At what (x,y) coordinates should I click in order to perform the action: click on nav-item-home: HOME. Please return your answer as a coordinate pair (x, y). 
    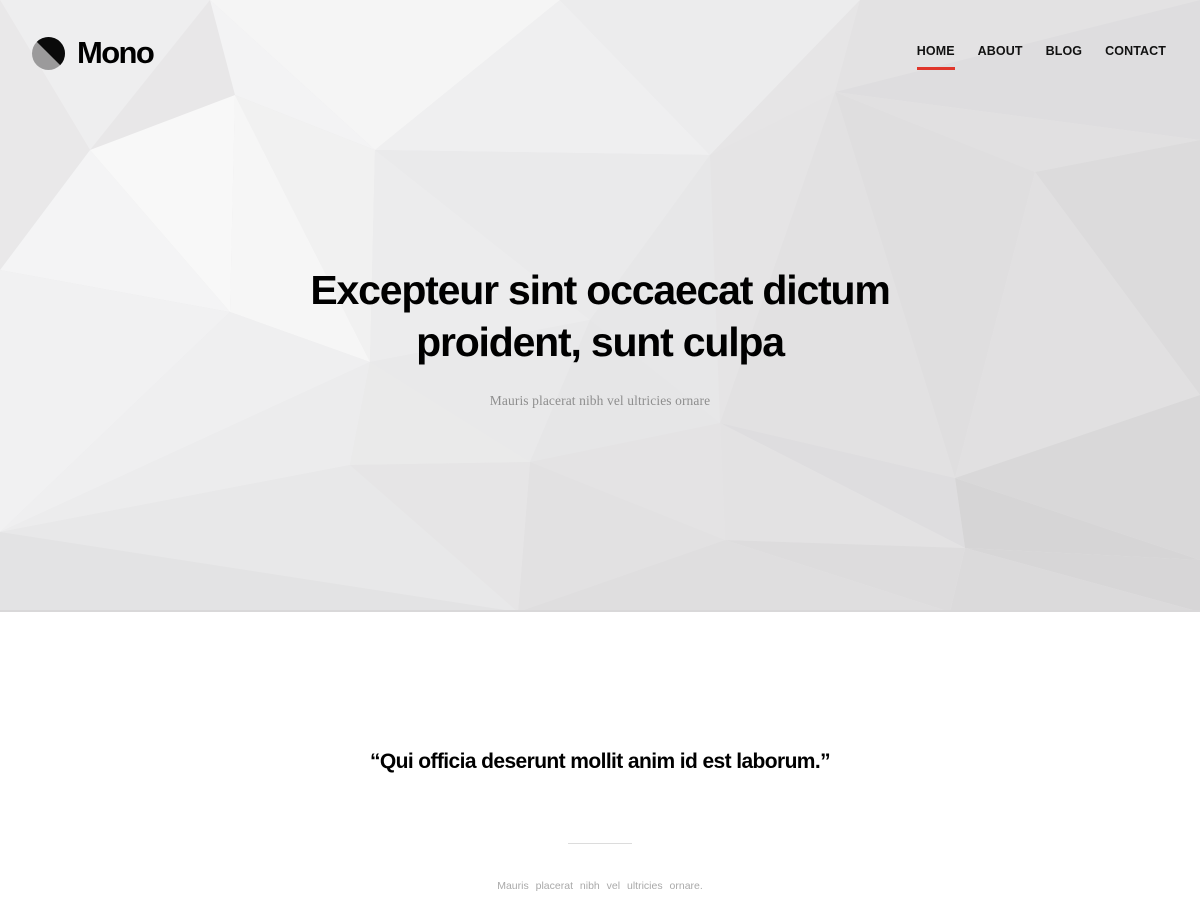
    Looking at the image, I should click on (935, 57).